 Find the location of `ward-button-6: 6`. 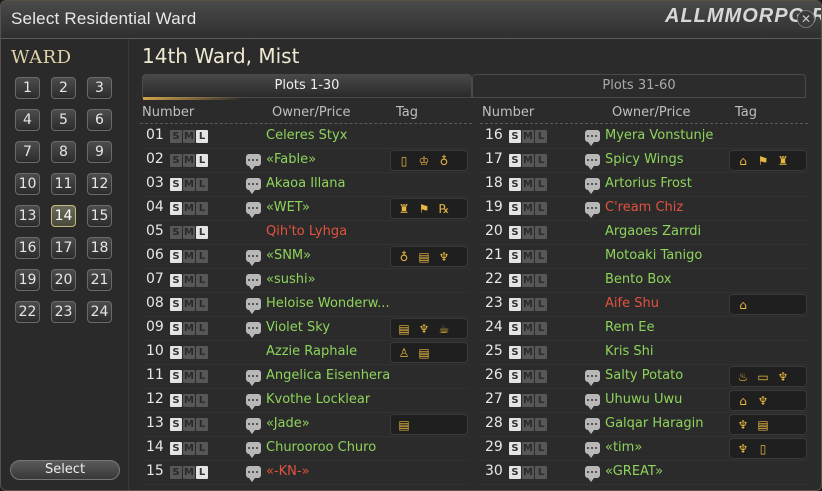

ward-button-6: 6 is located at coordinates (99, 120).